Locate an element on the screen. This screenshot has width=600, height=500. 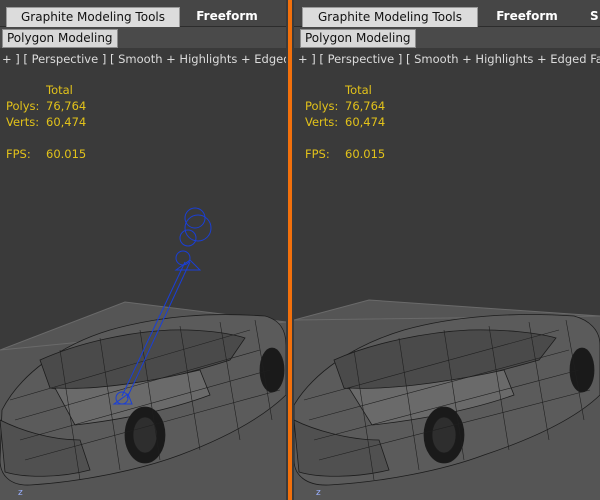
active-viewport-border is located at coordinates (290, 250).